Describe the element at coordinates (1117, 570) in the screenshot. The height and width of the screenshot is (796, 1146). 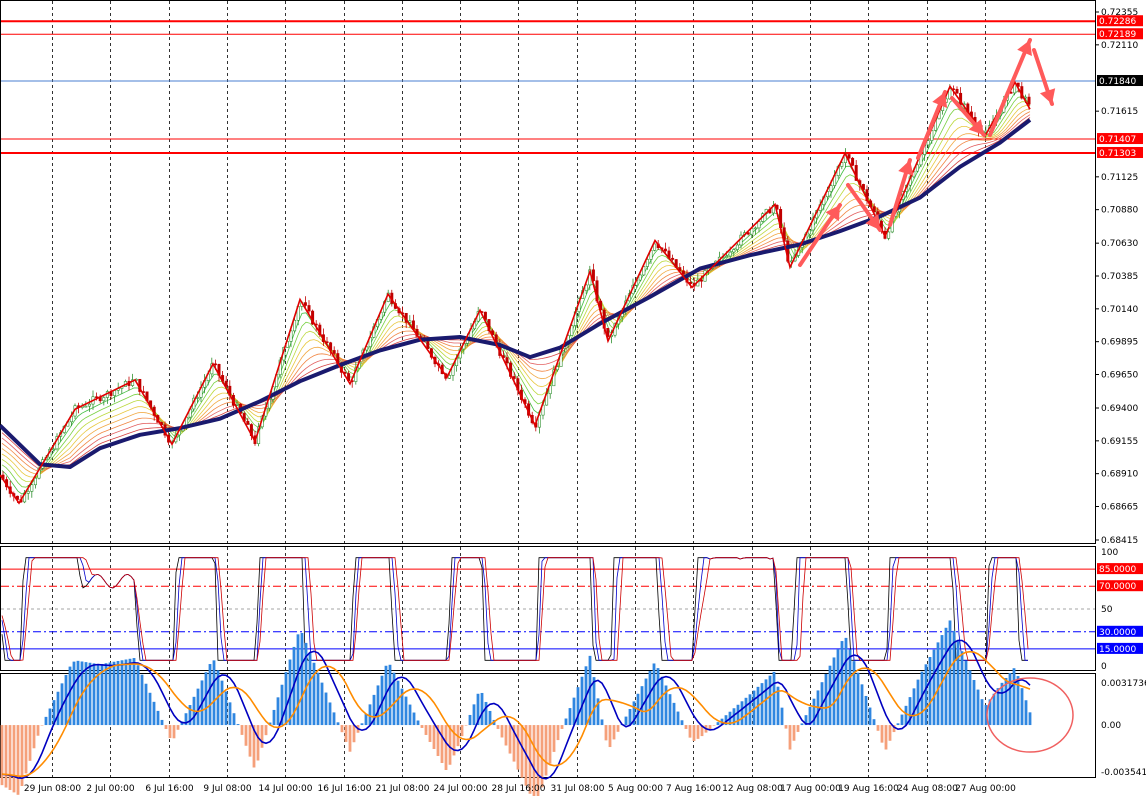
I see `osc-level-tag-label: 85.0000` at that location.